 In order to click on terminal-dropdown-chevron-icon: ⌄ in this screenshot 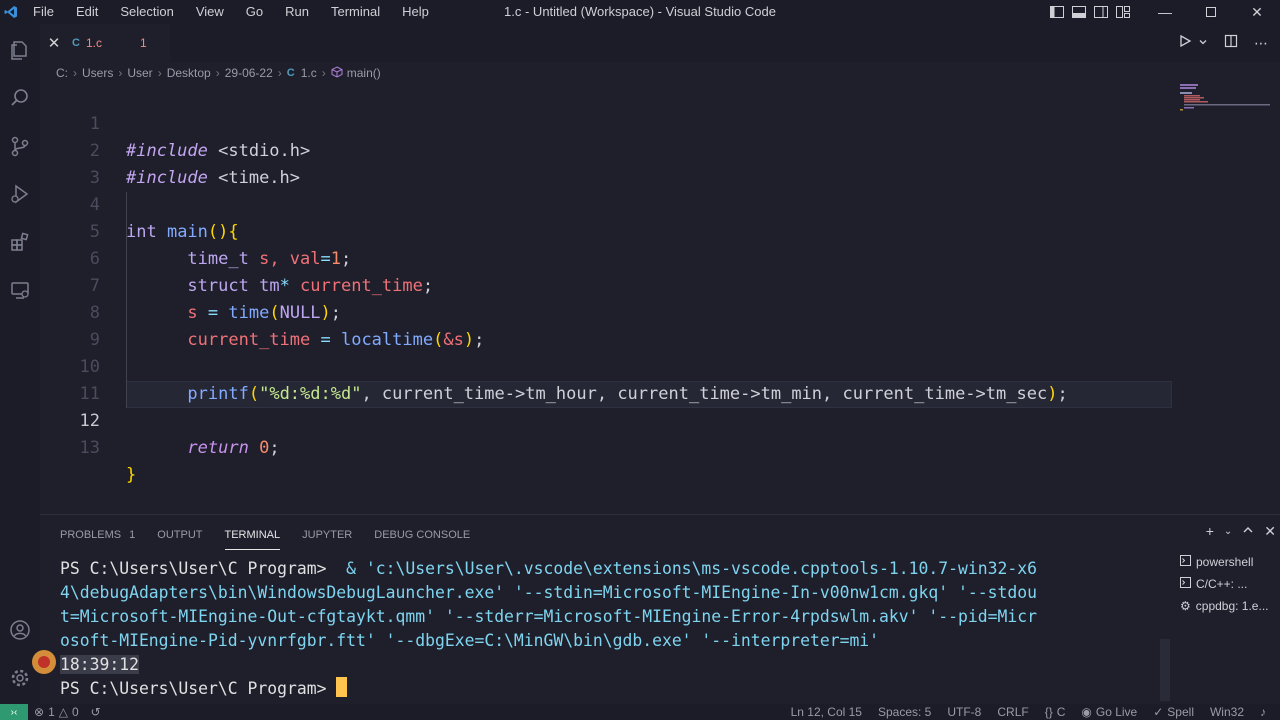, I will do `click(1228, 533)`.